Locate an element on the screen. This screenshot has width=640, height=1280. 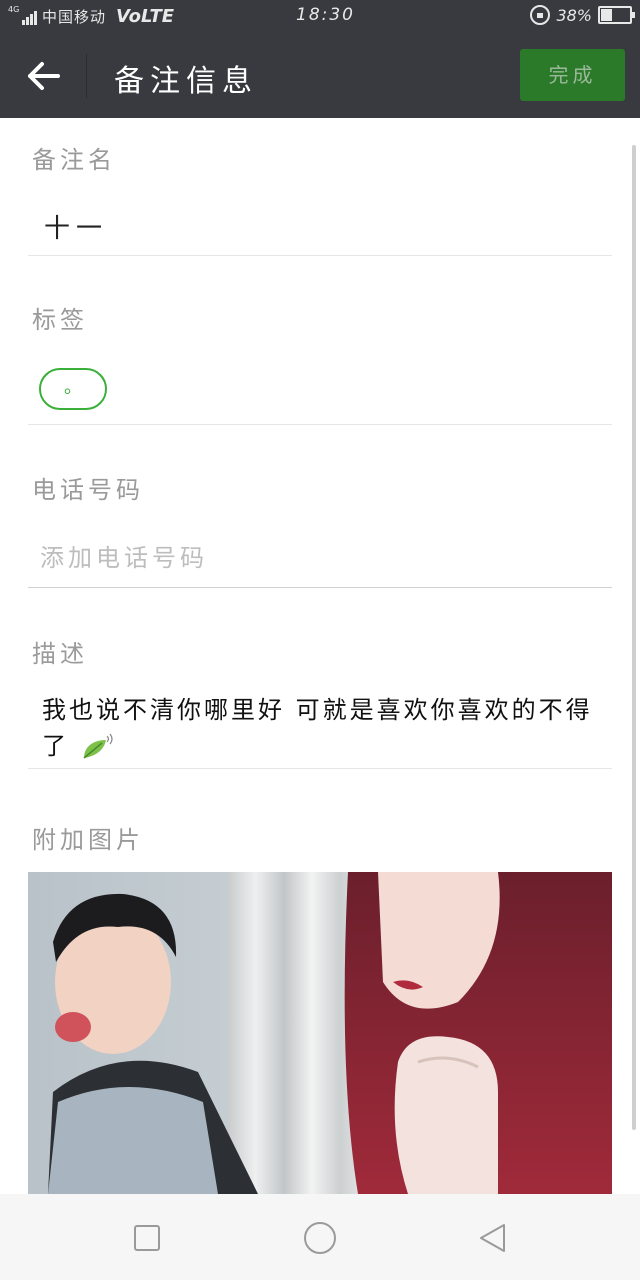
back-button is located at coordinates (44, 76).